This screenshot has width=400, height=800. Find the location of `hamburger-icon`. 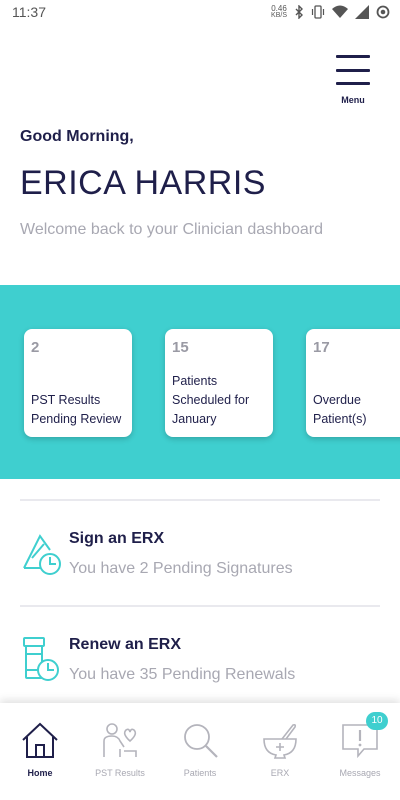

hamburger-icon is located at coordinates (353, 70).